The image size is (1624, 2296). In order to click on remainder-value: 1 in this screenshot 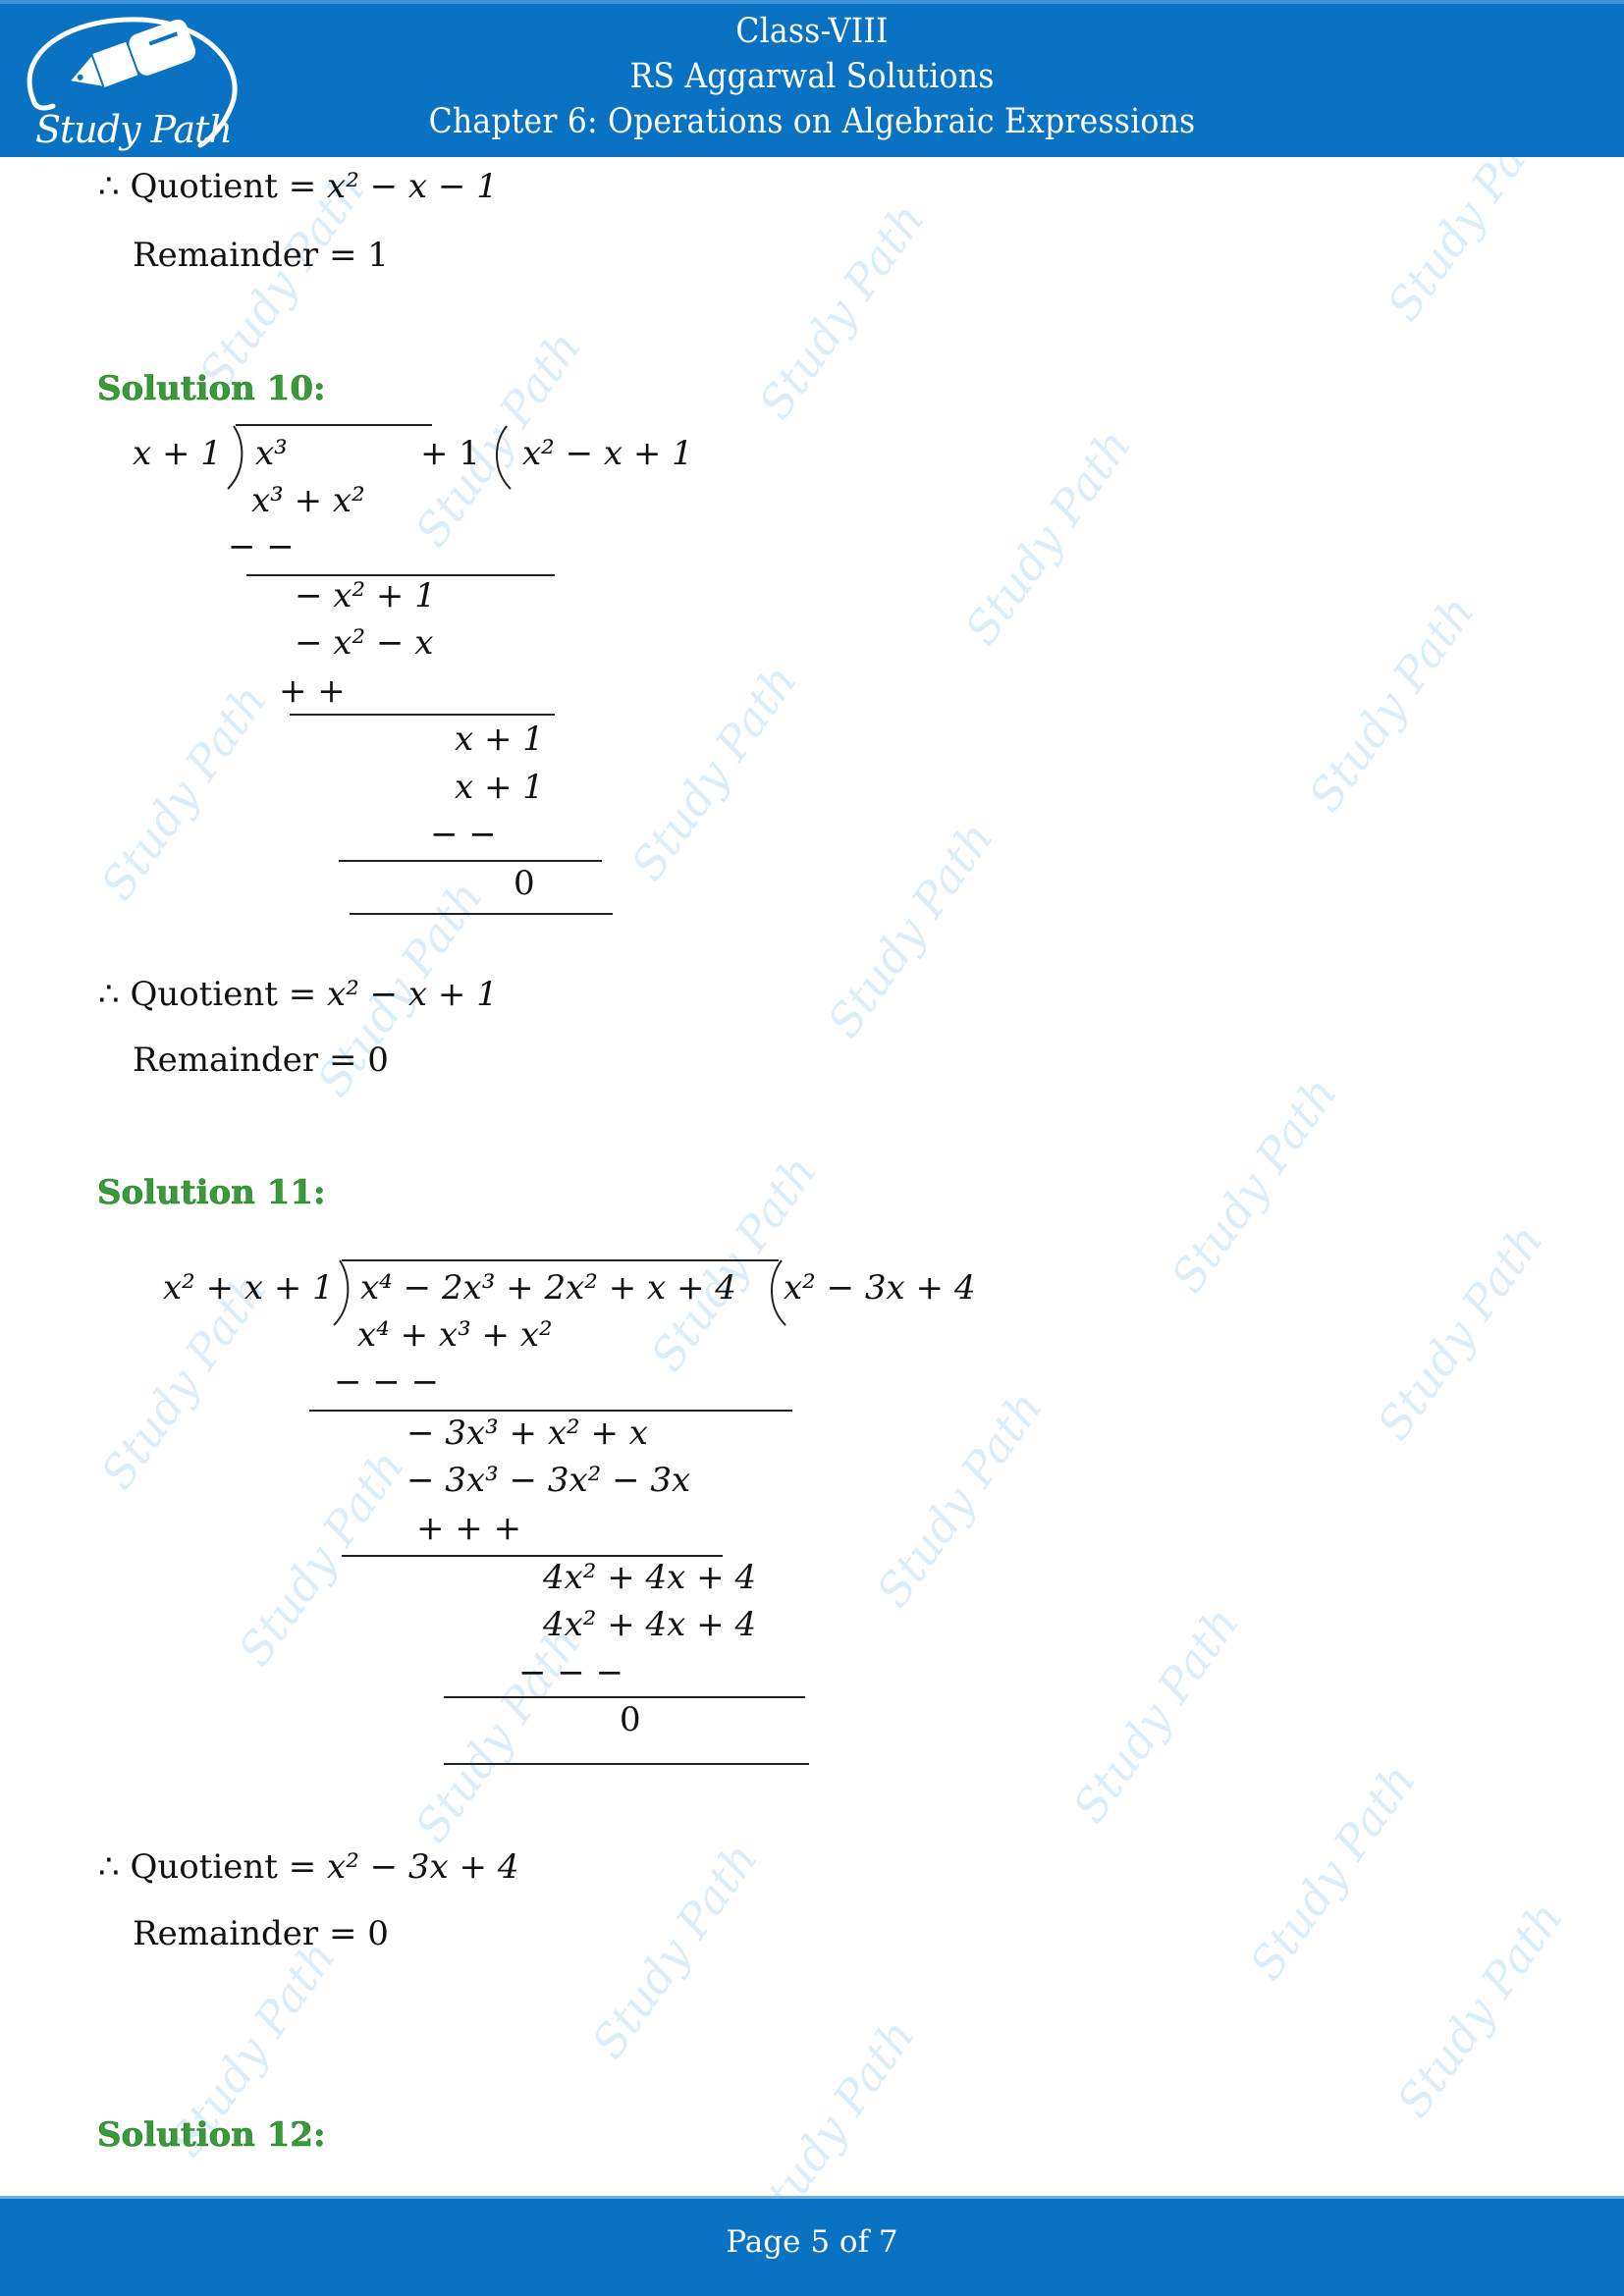, I will do `click(378, 255)`.